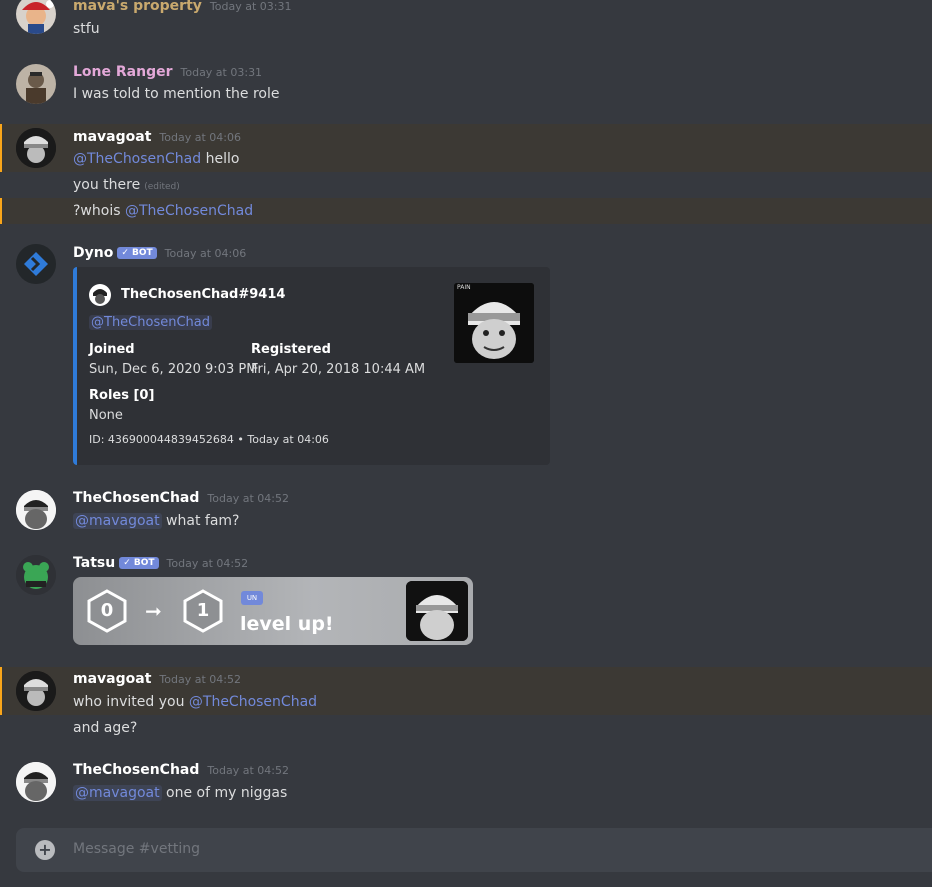 The width and height of the screenshot is (932, 887). What do you see at coordinates (291, 349) in the screenshot?
I see `registered-label: Registered` at bounding box center [291, 349].